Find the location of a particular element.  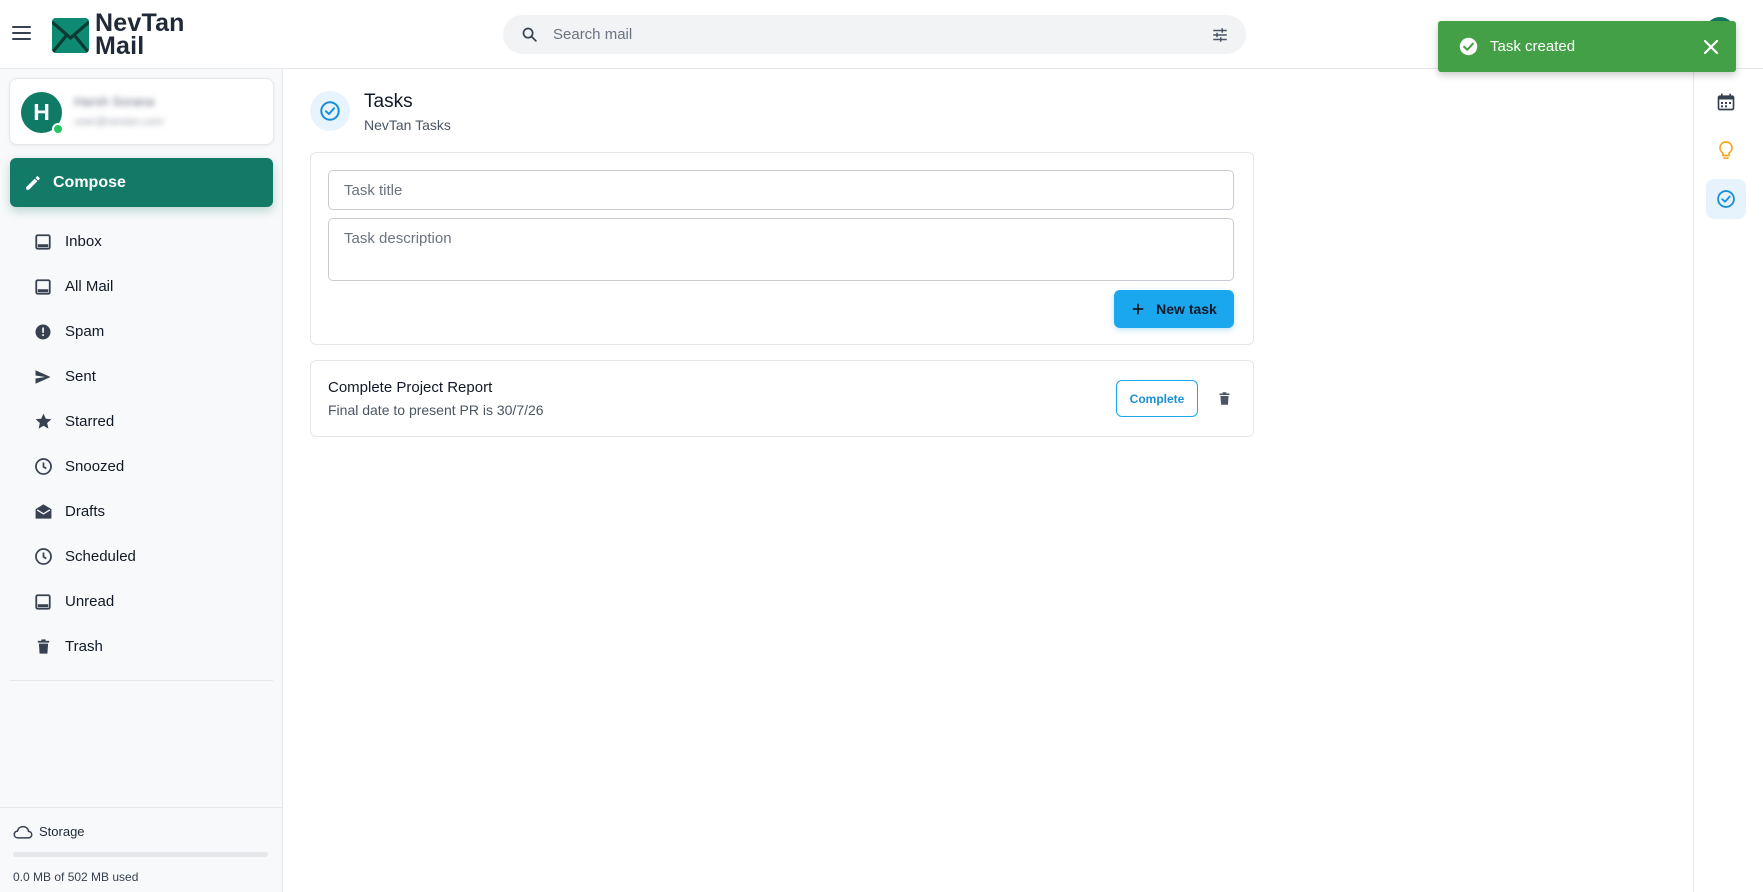

star-icon is located at coordinates (43, 422).